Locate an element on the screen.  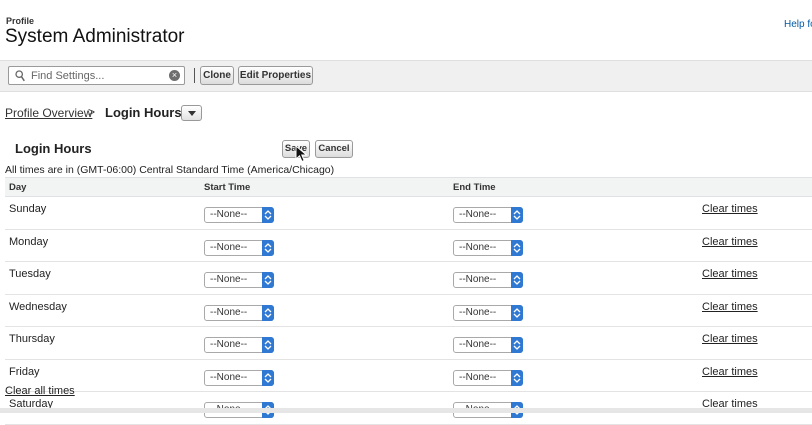
day-label: Thursday is located at coordinates (102, 343).